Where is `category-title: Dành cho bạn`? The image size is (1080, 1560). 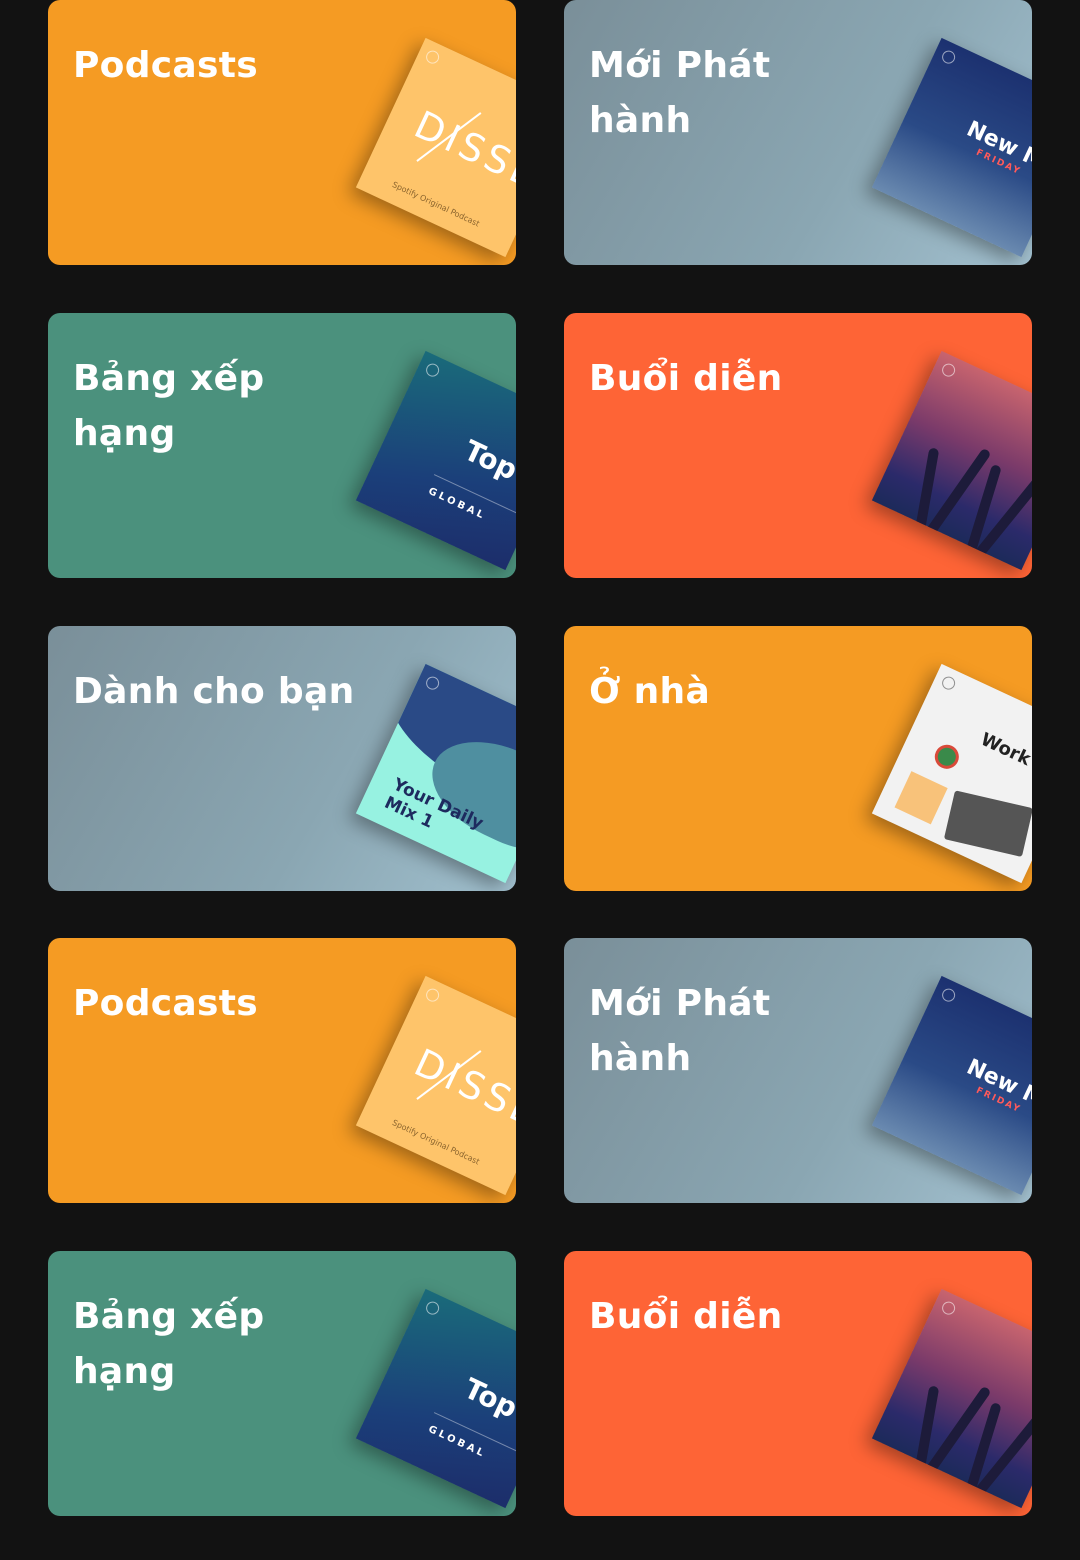
category-title: Dành cho bạn is located at coordinates (214, 691).